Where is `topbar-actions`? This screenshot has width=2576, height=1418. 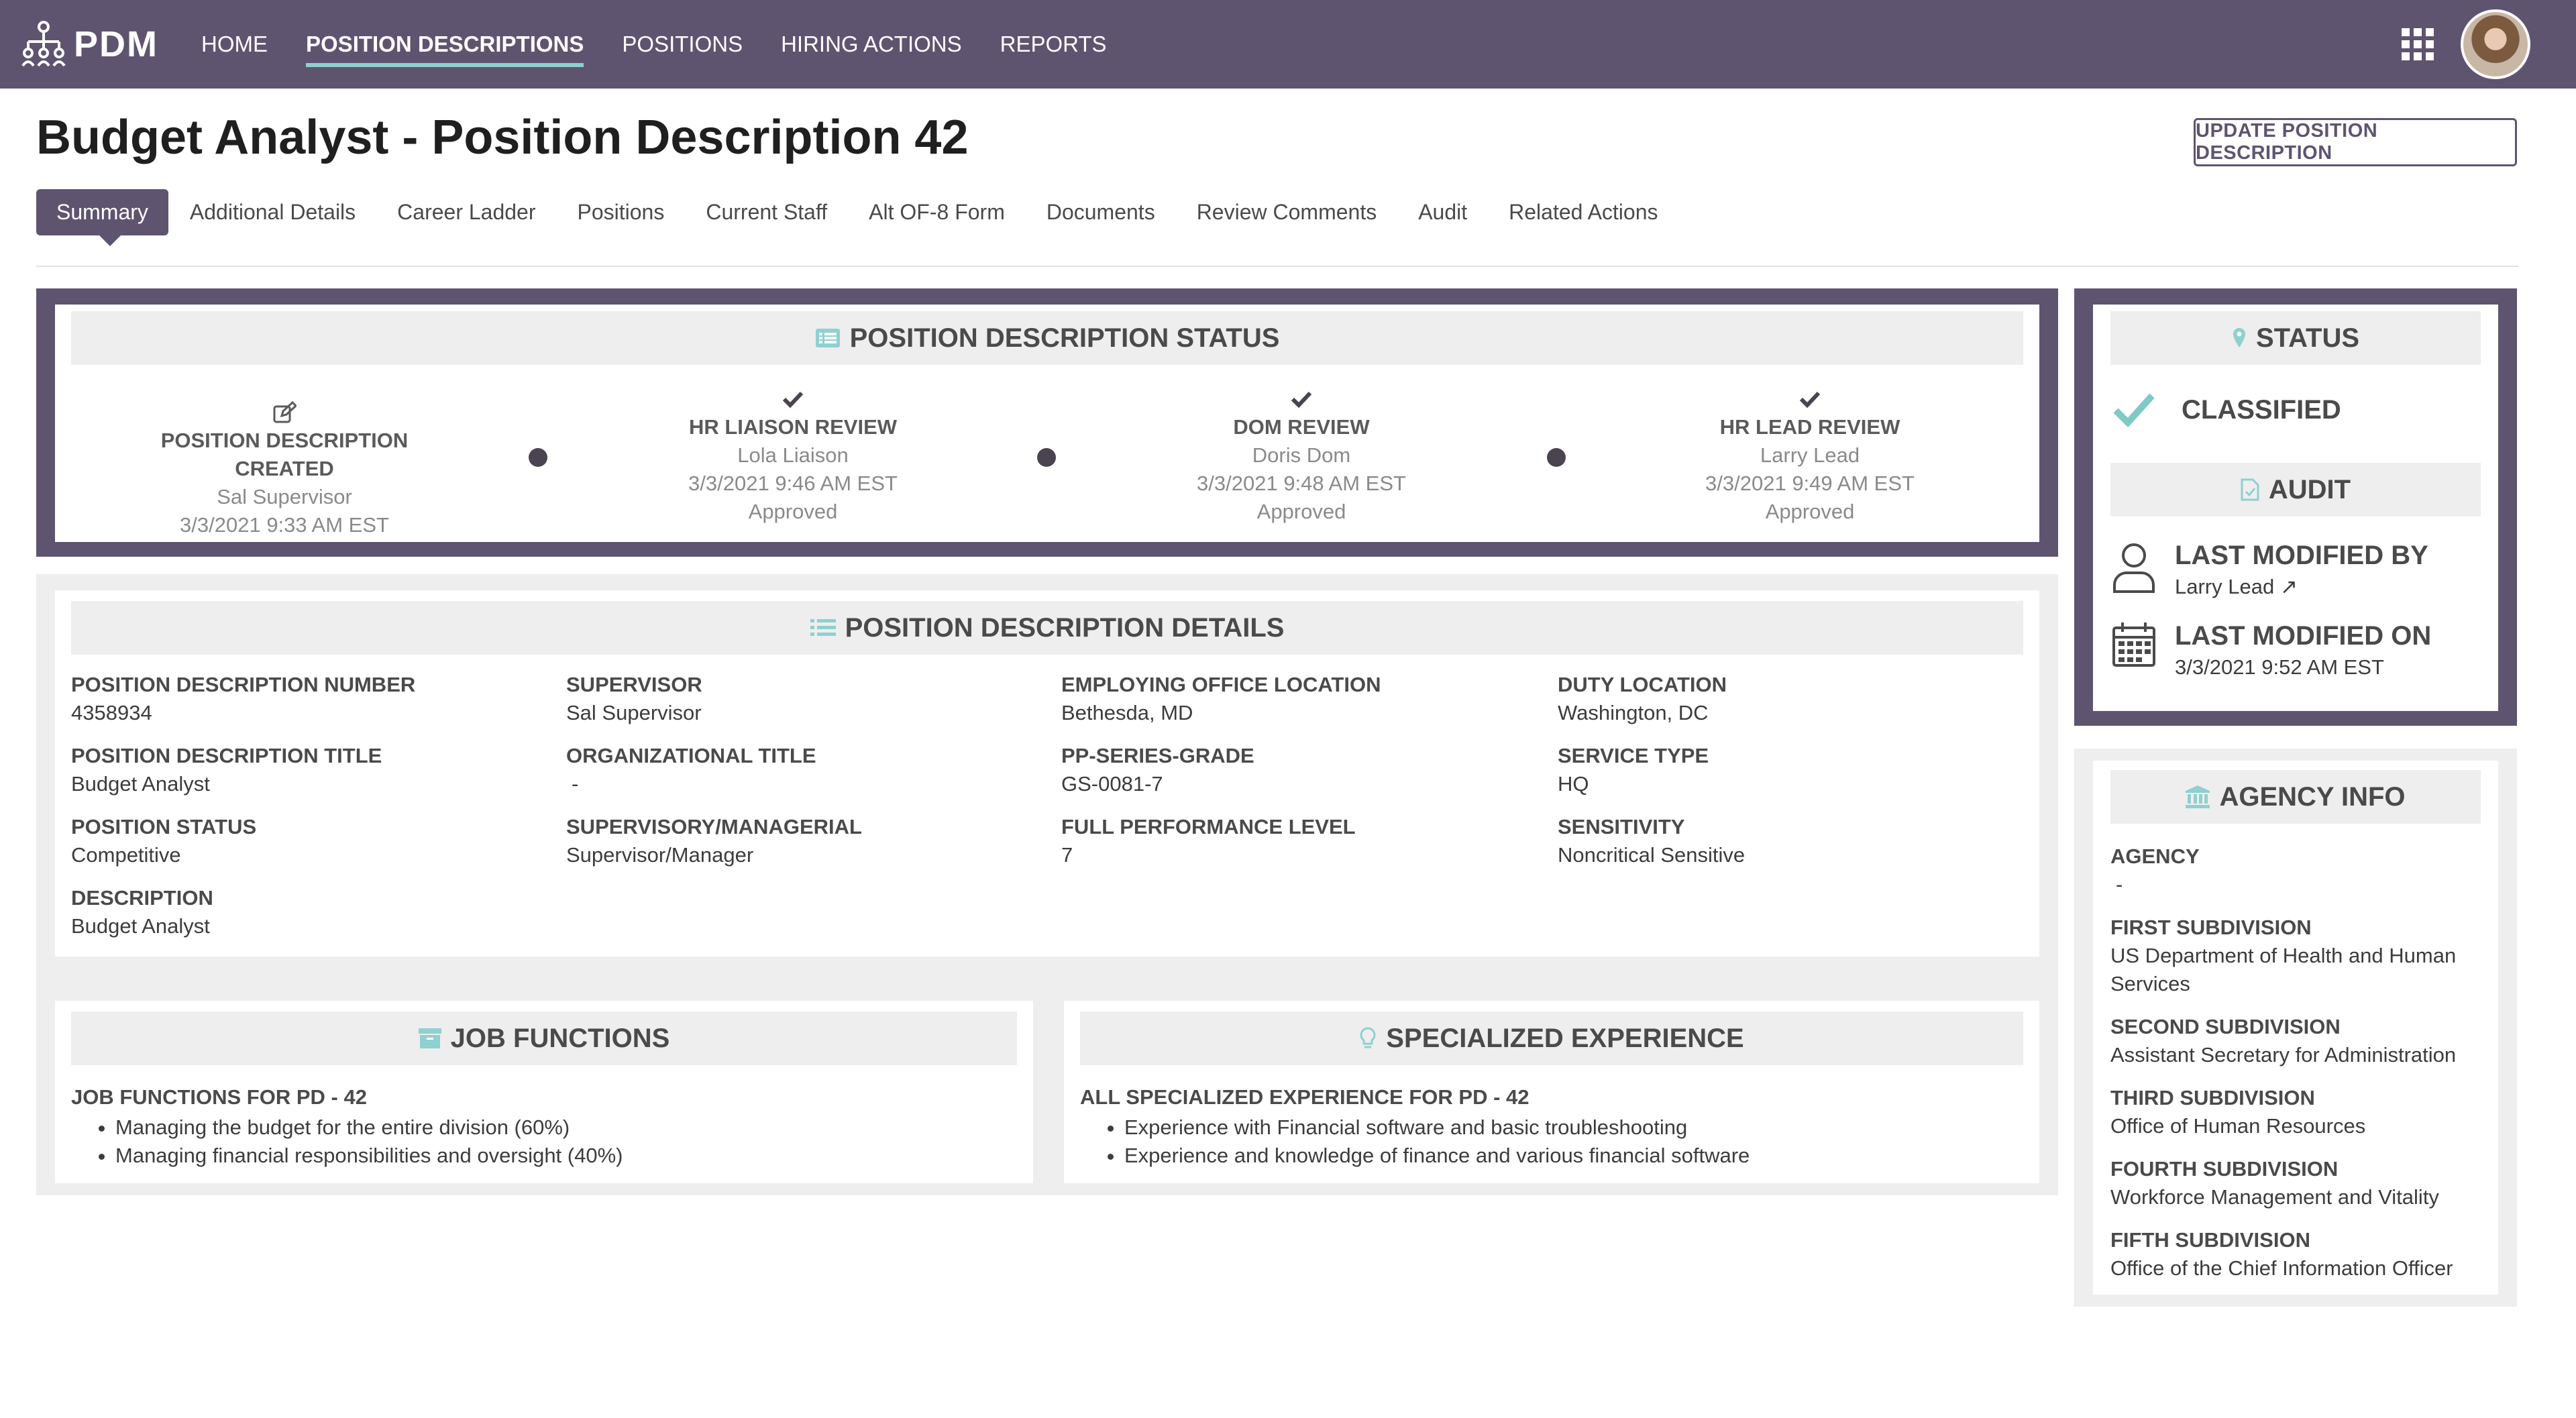
topbar-actions is located at coordinates (2466, 44).